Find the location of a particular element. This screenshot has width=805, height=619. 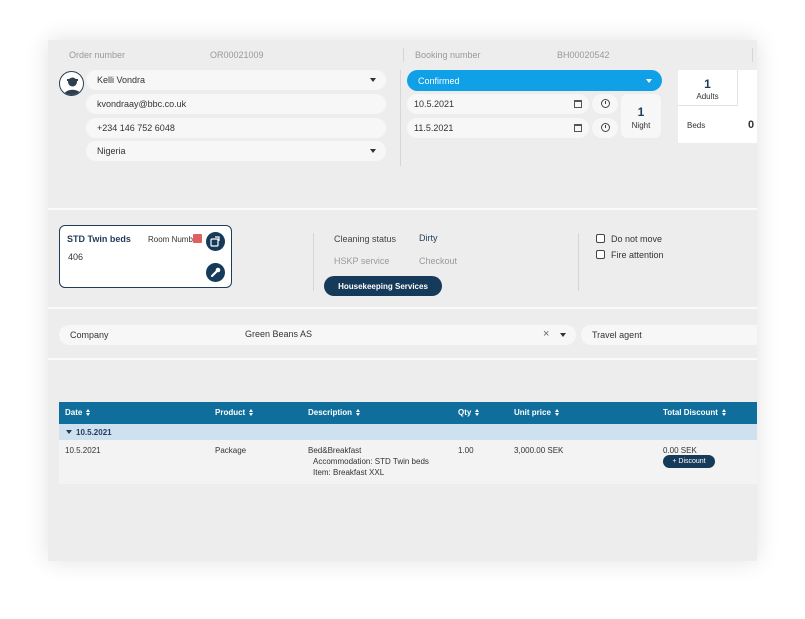

cleaning-status-value: Dirty is located at coordinates (428, 238).